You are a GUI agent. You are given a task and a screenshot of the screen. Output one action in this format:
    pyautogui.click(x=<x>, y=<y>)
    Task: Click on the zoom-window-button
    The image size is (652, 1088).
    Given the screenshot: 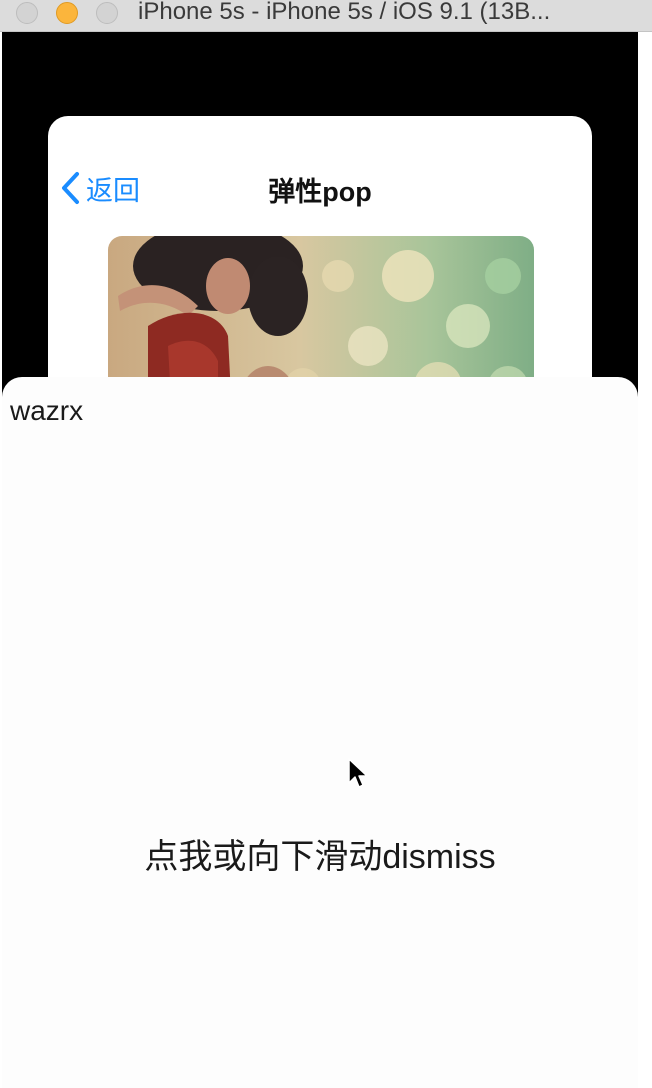 What is the action you would take?
    pyautogui.click(x=107, y=13)
    